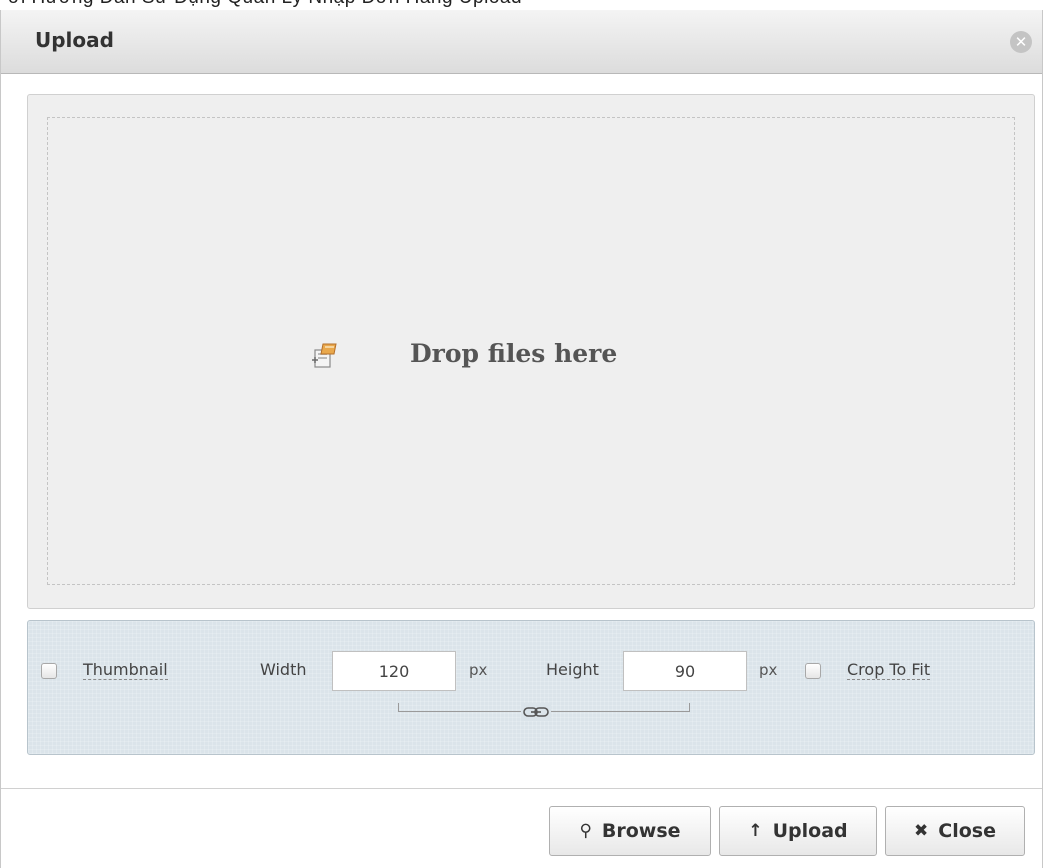 The image size is (1043, 868). Describe the element at coordinates (514, 353) in the screenshot. I see `drop-files-text: Drop files here` at that location.